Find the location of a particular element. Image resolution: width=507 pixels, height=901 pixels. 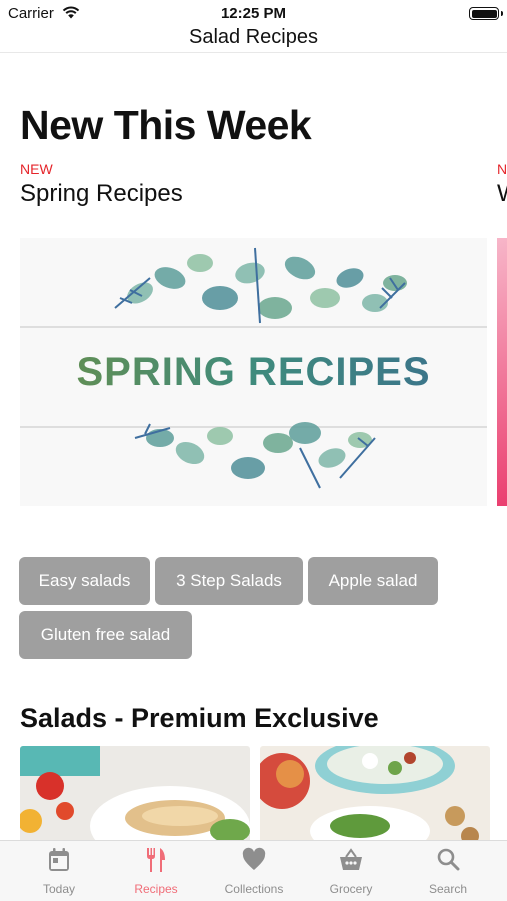

salad-thumbnail-apple is located at coordinates (375, 796).